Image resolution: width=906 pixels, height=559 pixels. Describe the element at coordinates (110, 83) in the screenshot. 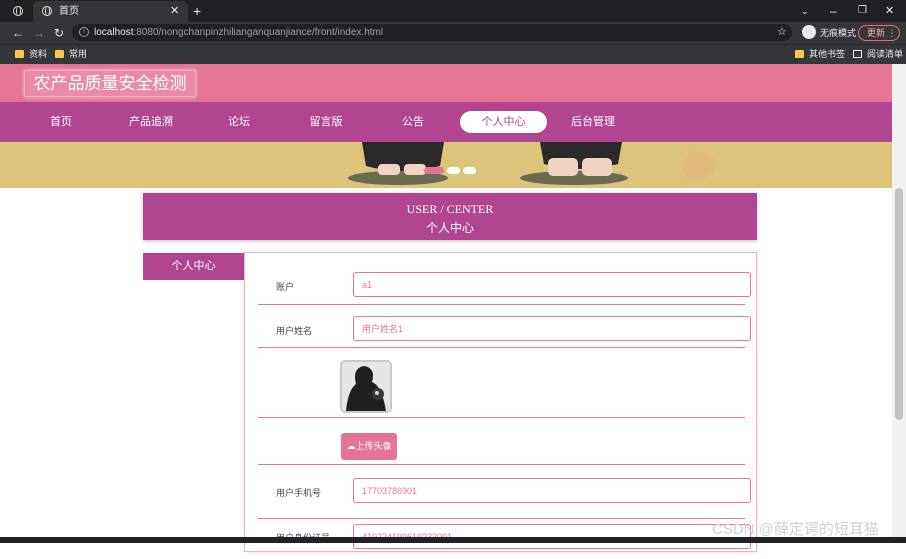

I see `site-logo: 农产品质量安全检测` at that location.